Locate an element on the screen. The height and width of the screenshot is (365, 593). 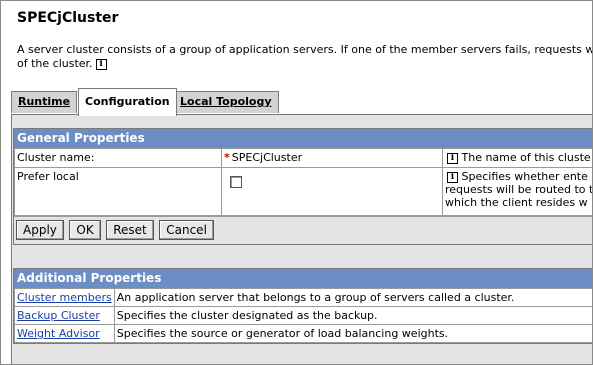
prefer-local-label: Prefer local is located at coordinates (118, 191).